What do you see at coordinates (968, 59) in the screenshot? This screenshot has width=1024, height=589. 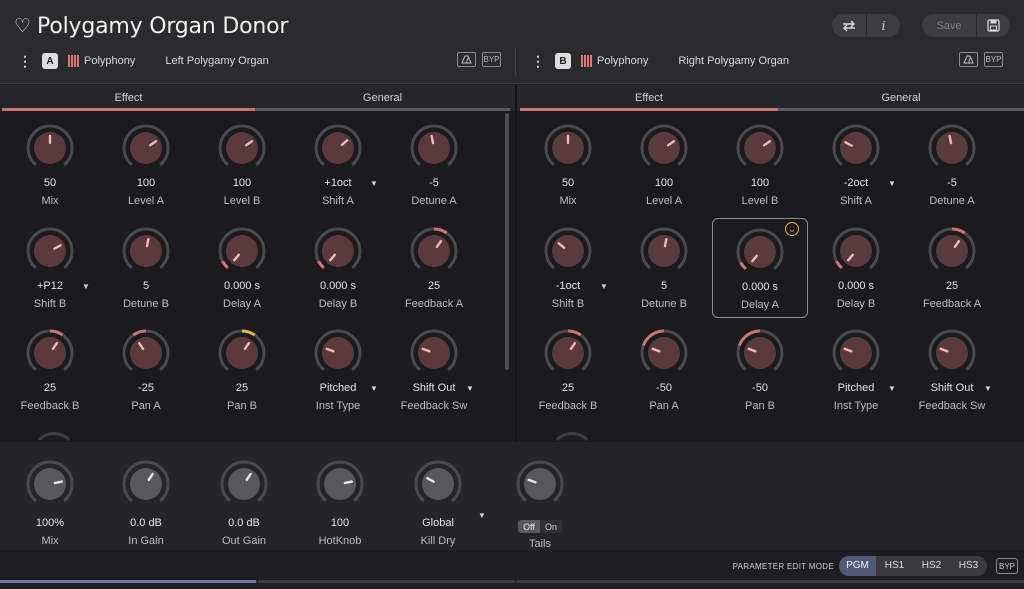 I see `slot-b-tuner-icon` at bounding box center [968, 59].